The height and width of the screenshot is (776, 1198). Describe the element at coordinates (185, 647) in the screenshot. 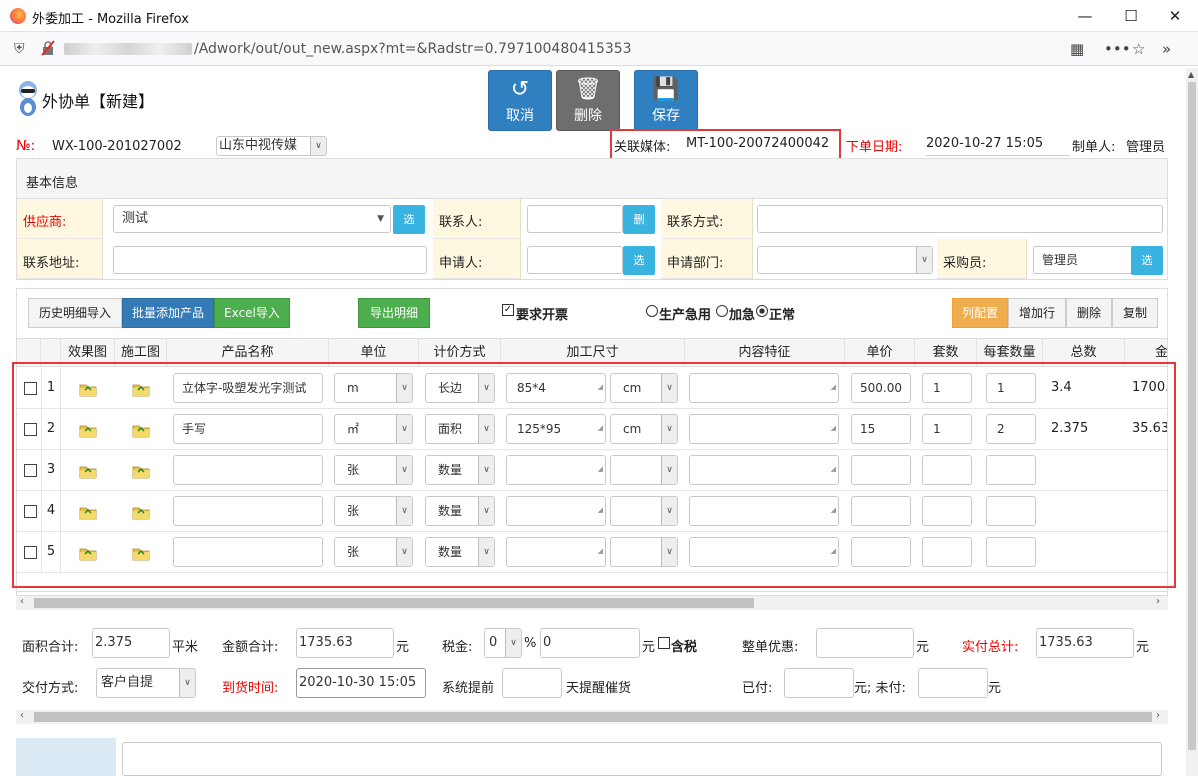

I see `area-unit-label: 平米` at that location.